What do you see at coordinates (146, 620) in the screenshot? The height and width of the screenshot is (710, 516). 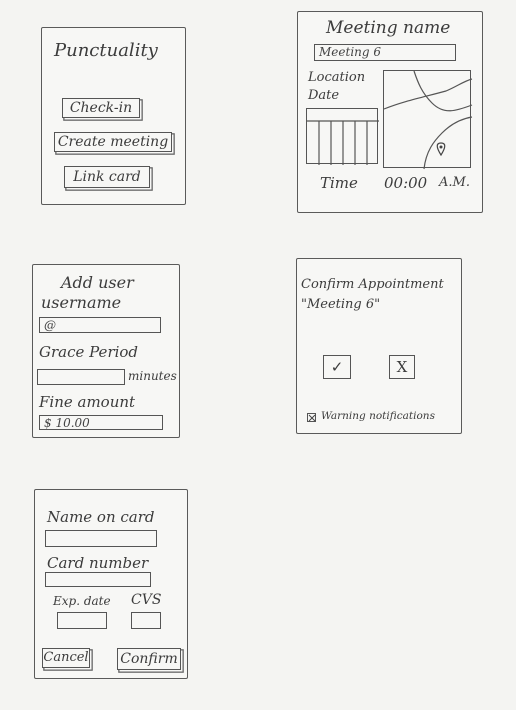 I see `cvs-input` at bounding box center [146, 620].